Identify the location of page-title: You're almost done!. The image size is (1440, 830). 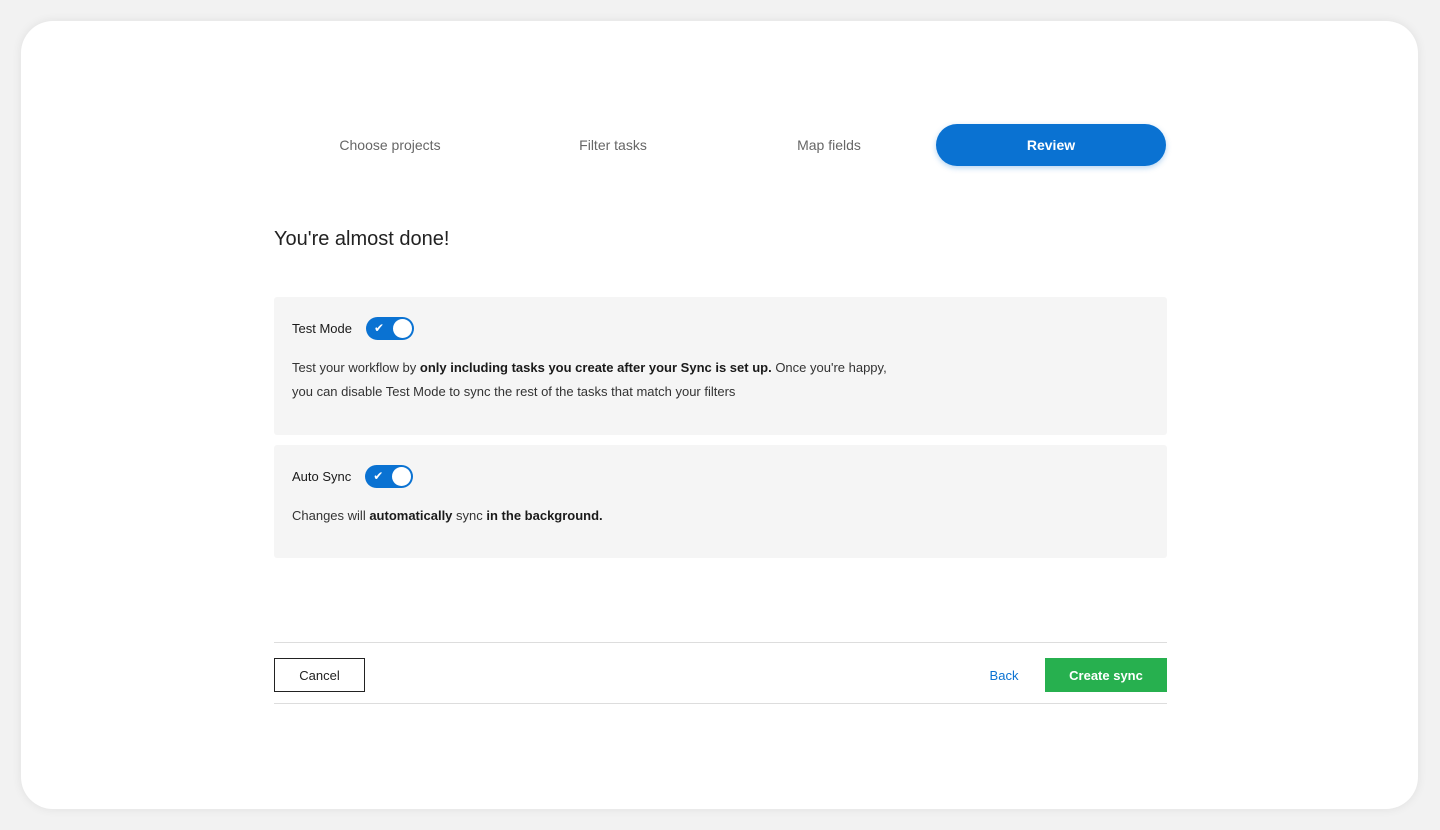
(362, 239).